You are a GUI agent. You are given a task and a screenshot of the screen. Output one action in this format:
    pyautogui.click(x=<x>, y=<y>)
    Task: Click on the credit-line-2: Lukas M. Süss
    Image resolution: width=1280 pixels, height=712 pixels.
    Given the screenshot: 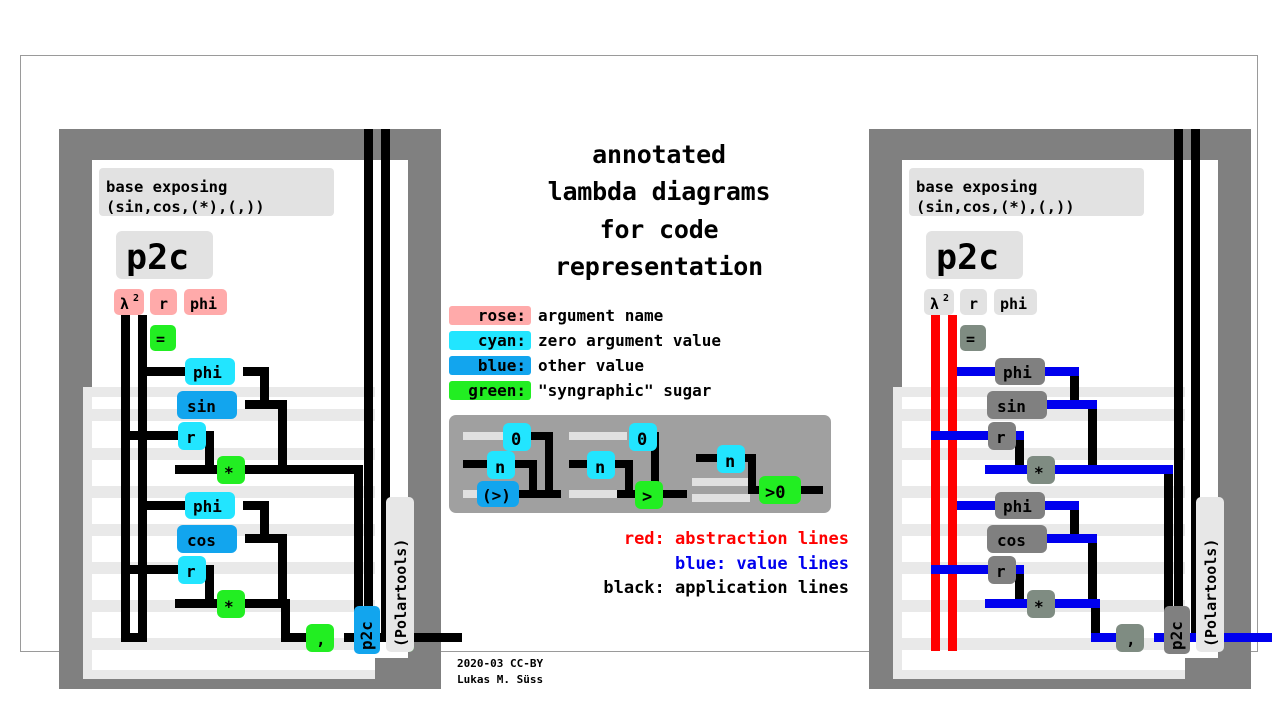 What is the action you would take?
    pyautogui.click(x=500, y=679)
    